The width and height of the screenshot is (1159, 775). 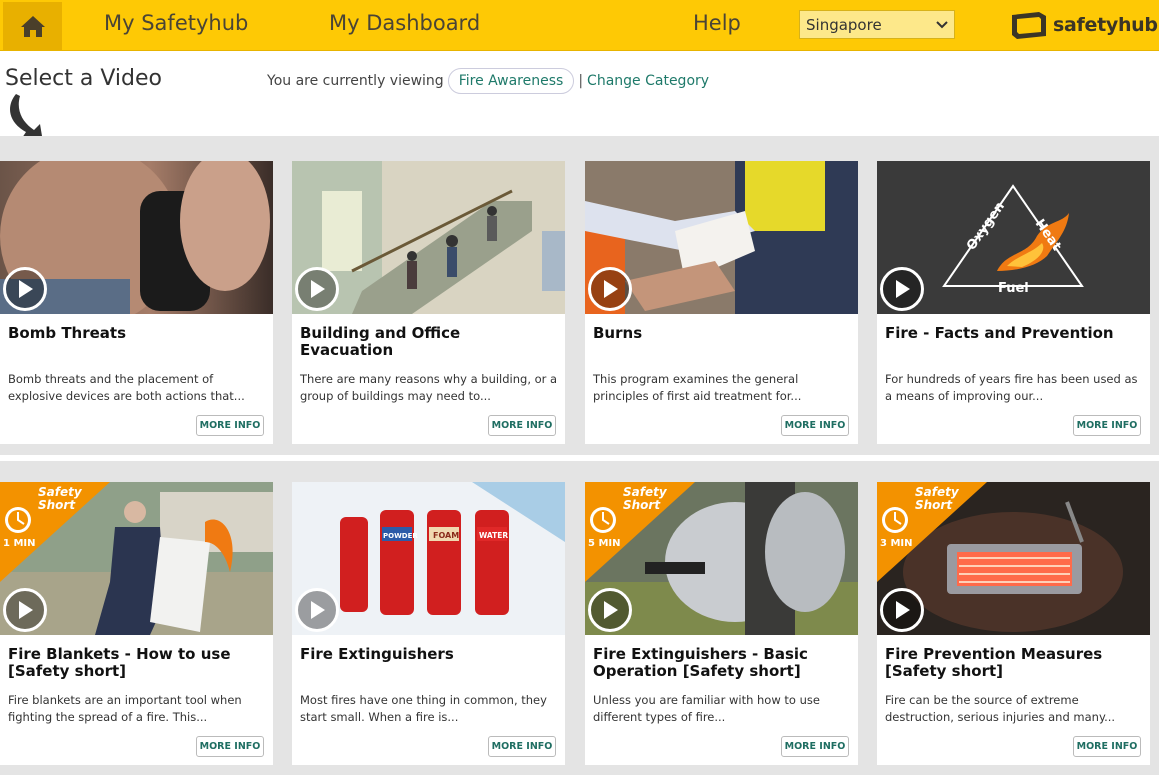 What do you see at coordinates (648, 81) in the screenshot?
I see `change-category-link: Change Category` at bounding box center [648, 81].